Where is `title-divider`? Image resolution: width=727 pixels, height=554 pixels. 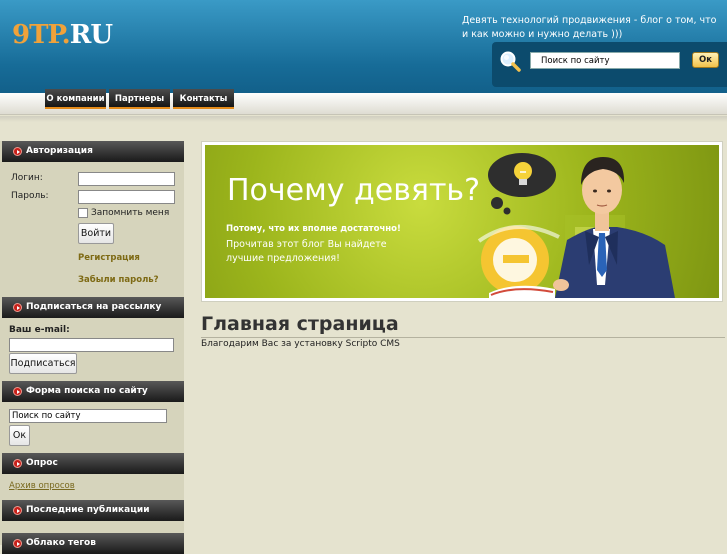
title-divider is located at coordinates (463, 337).